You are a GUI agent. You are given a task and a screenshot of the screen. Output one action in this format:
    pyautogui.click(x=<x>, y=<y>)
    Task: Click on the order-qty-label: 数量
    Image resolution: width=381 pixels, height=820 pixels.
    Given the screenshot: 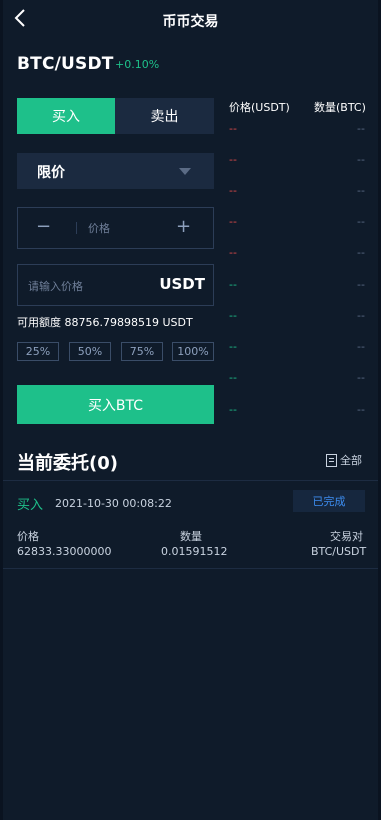 What is the action you would take?
    pyautogui.click(x=191, y=536)
    